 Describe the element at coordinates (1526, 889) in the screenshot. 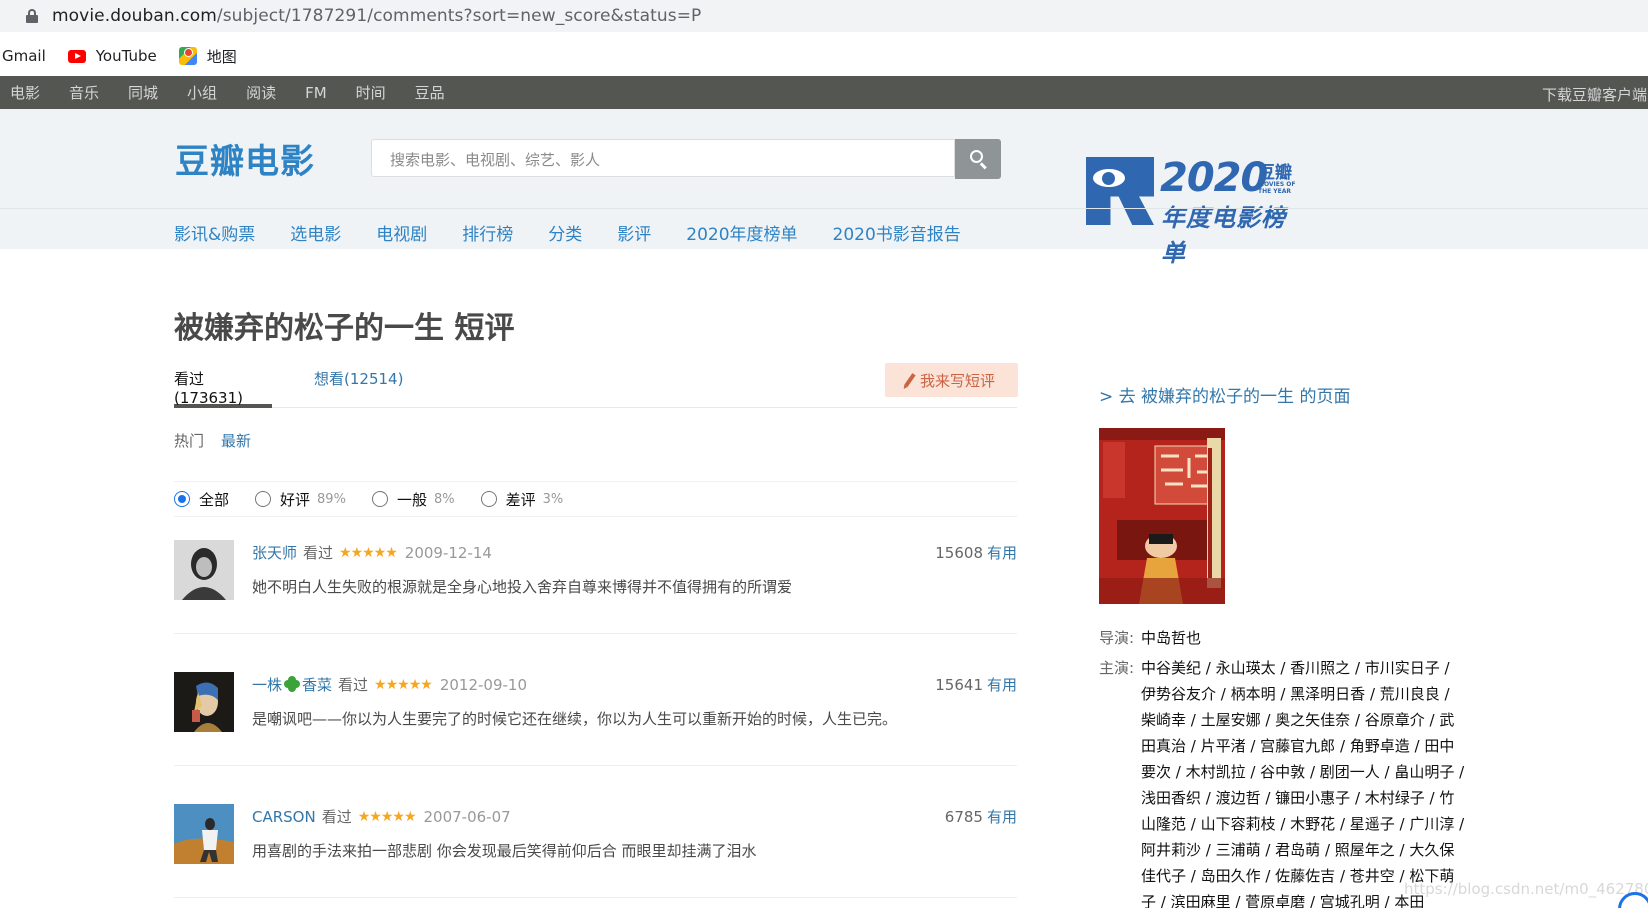

I see `watermark: https://blog.csdn.net/m0_46278037` at that location.